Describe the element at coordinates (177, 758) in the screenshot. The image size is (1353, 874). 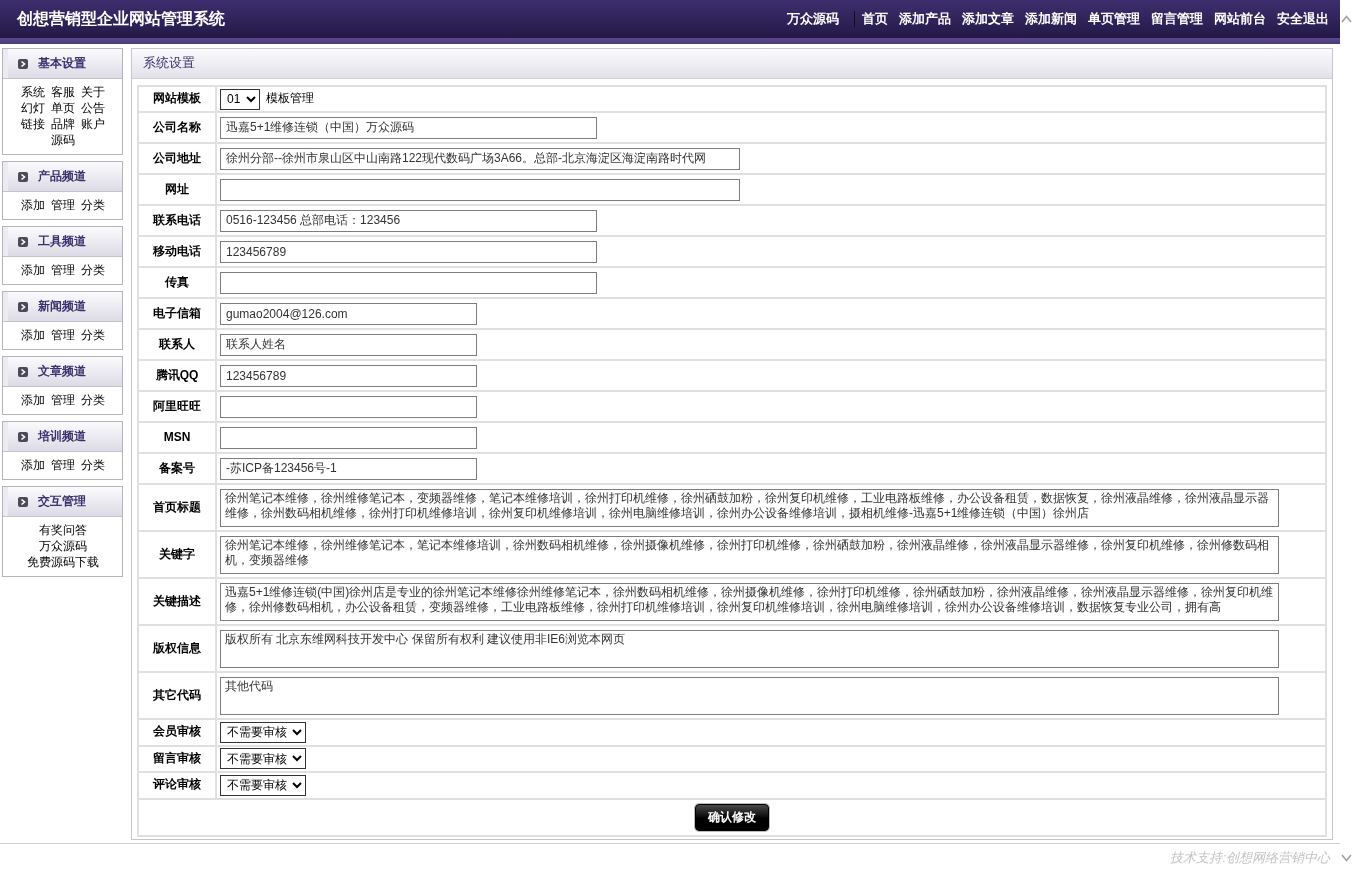
I see `field-label: 留言审核` at that location.